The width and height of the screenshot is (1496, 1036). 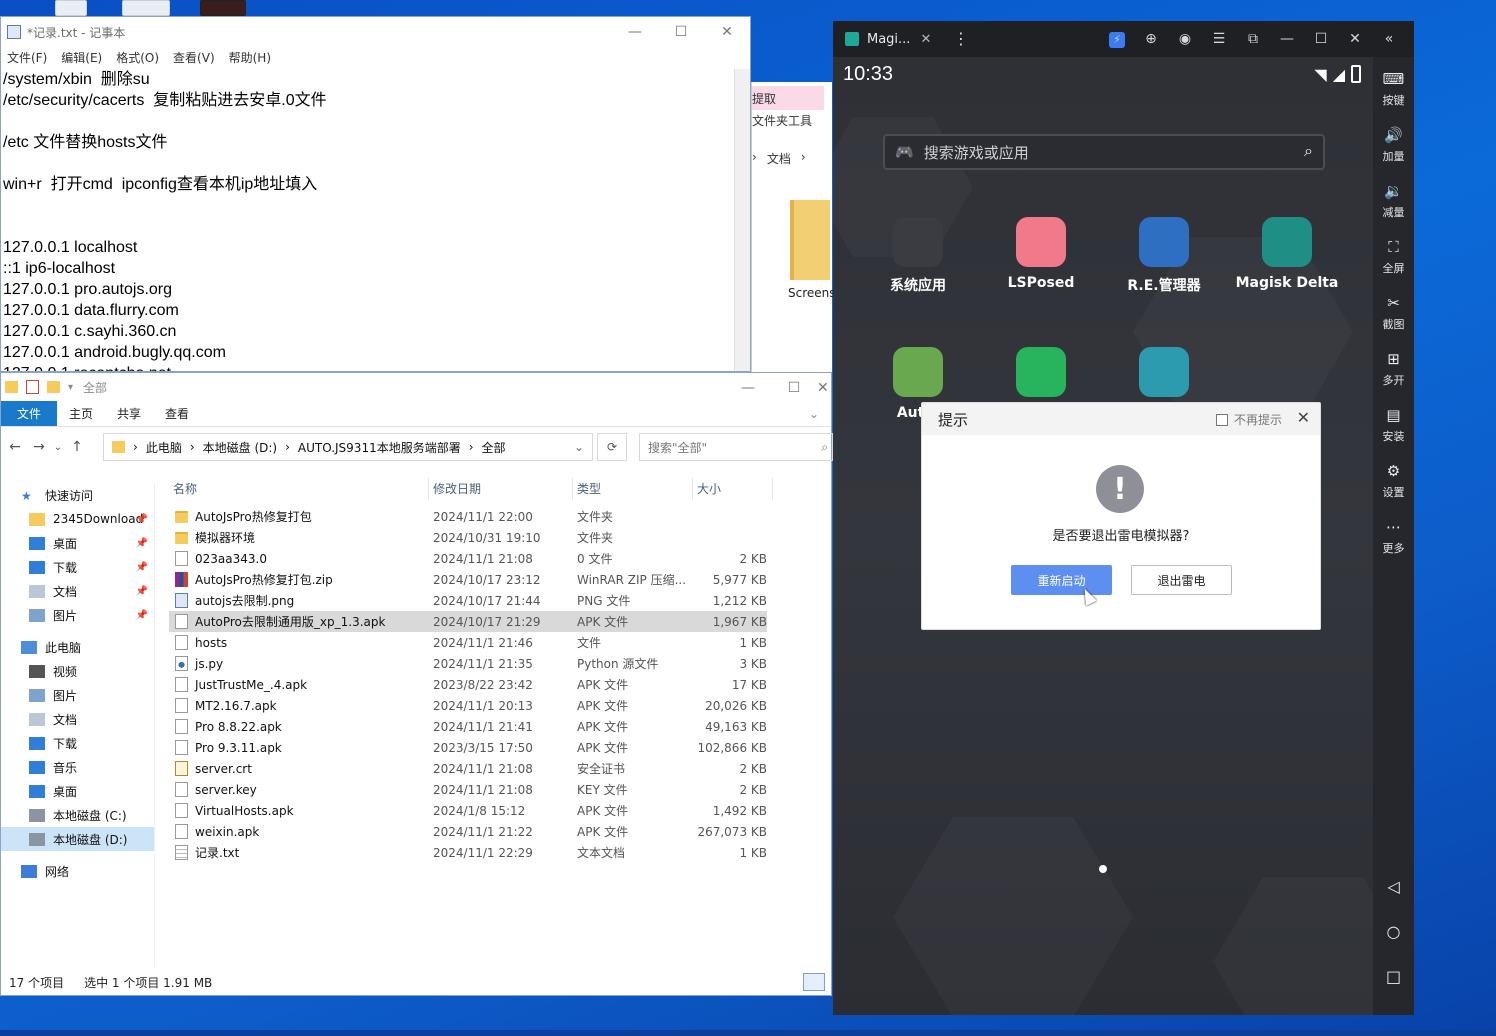 What do you see at coordinates (77, 839) in the screenshot?
I see `nav-item: 本地磁盘 (D:)` at bounding box center [77, 839].